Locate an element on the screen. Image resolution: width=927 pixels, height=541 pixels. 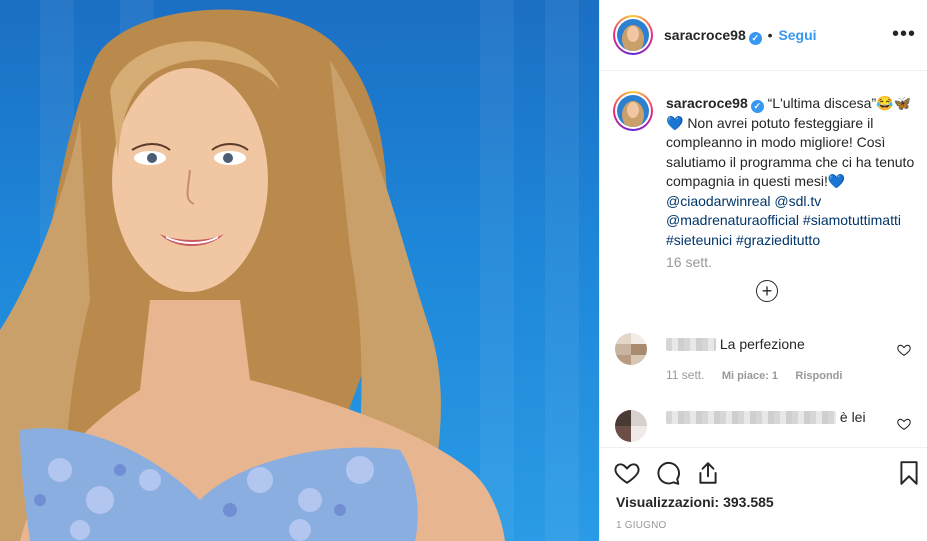
share-icon is located at coordinates (708, 473).